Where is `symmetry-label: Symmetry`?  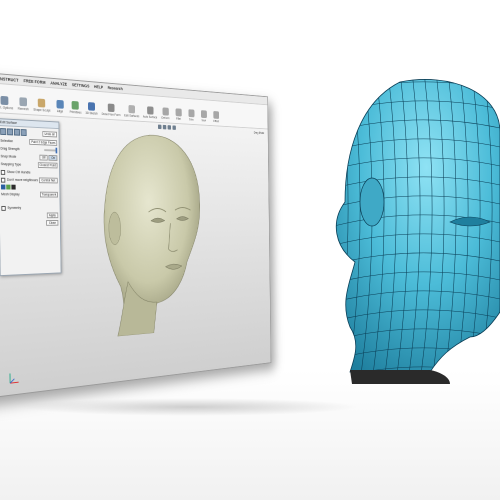
symmetry-label: Symmetry is located at coordinates (14, 207).